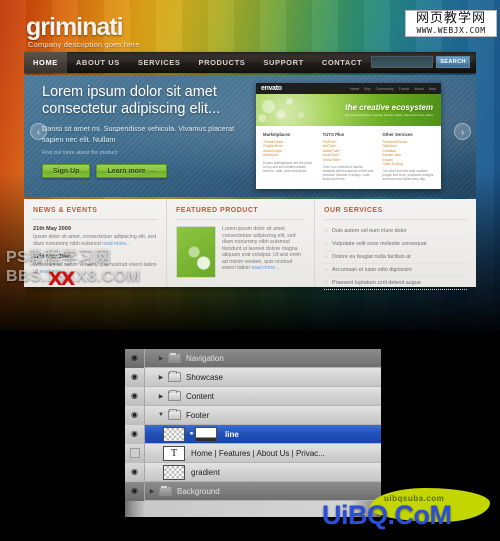  I want to click on envato-link: VectorTuts+, so click(331, 159).